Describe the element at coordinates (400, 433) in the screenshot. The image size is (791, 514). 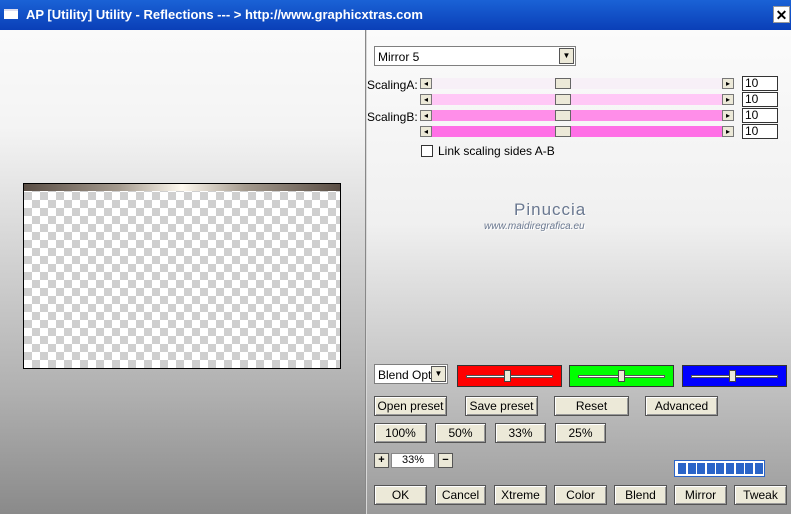
I see `zoom-100-button: 100%` at that location.